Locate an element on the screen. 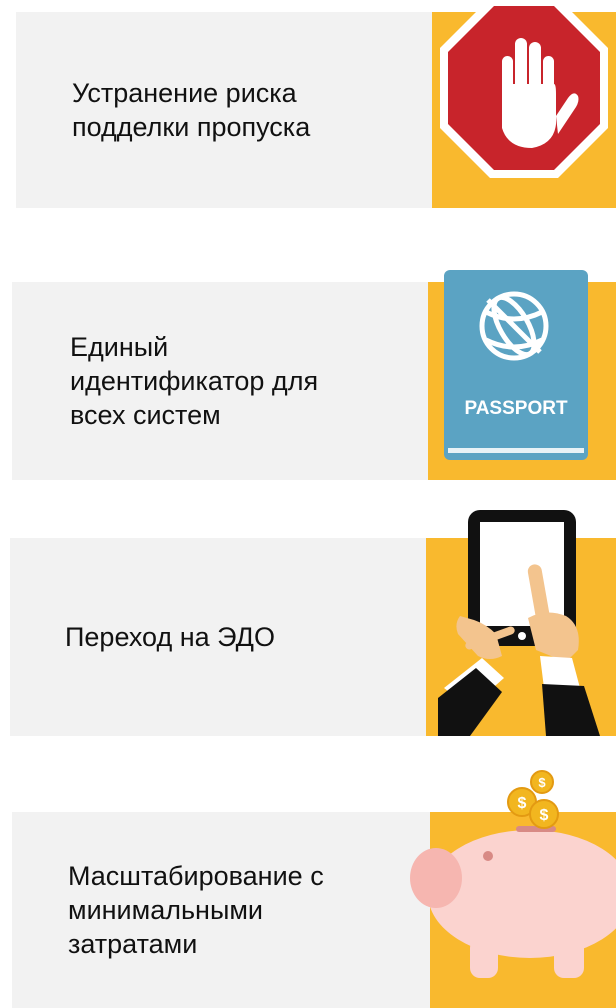 The image size is (616, 1008). benefit-card-3: Переход на ЭДО is located at coordinates (218, 637).